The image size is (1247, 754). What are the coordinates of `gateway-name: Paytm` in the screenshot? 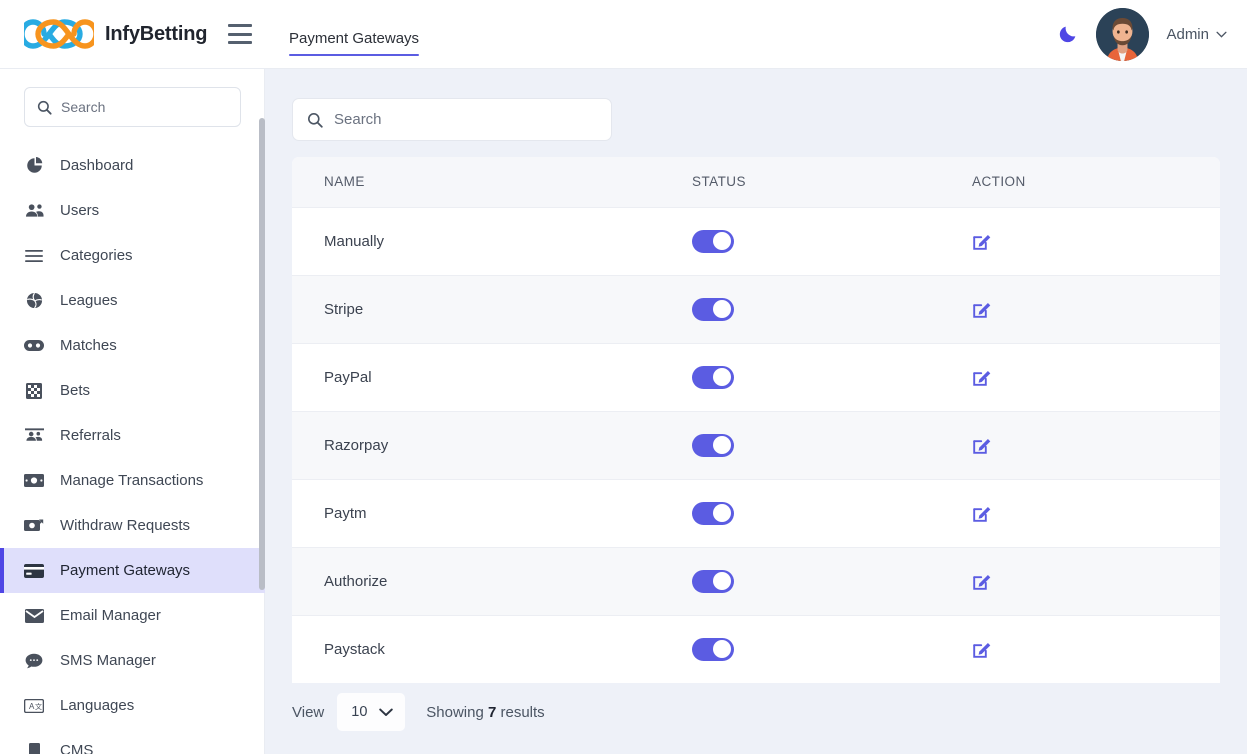 It's located at (477, 513).